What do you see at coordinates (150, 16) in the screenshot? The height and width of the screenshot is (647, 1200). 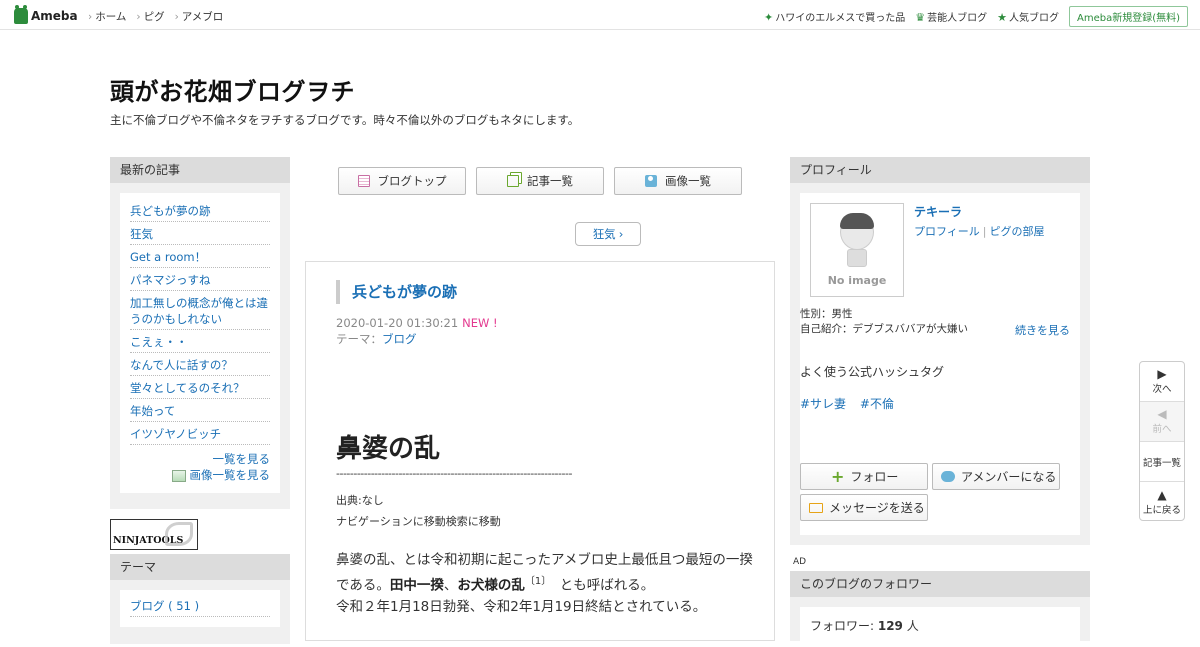 I see `nav-pigg: ピグ` at bounding box center [150, 16].